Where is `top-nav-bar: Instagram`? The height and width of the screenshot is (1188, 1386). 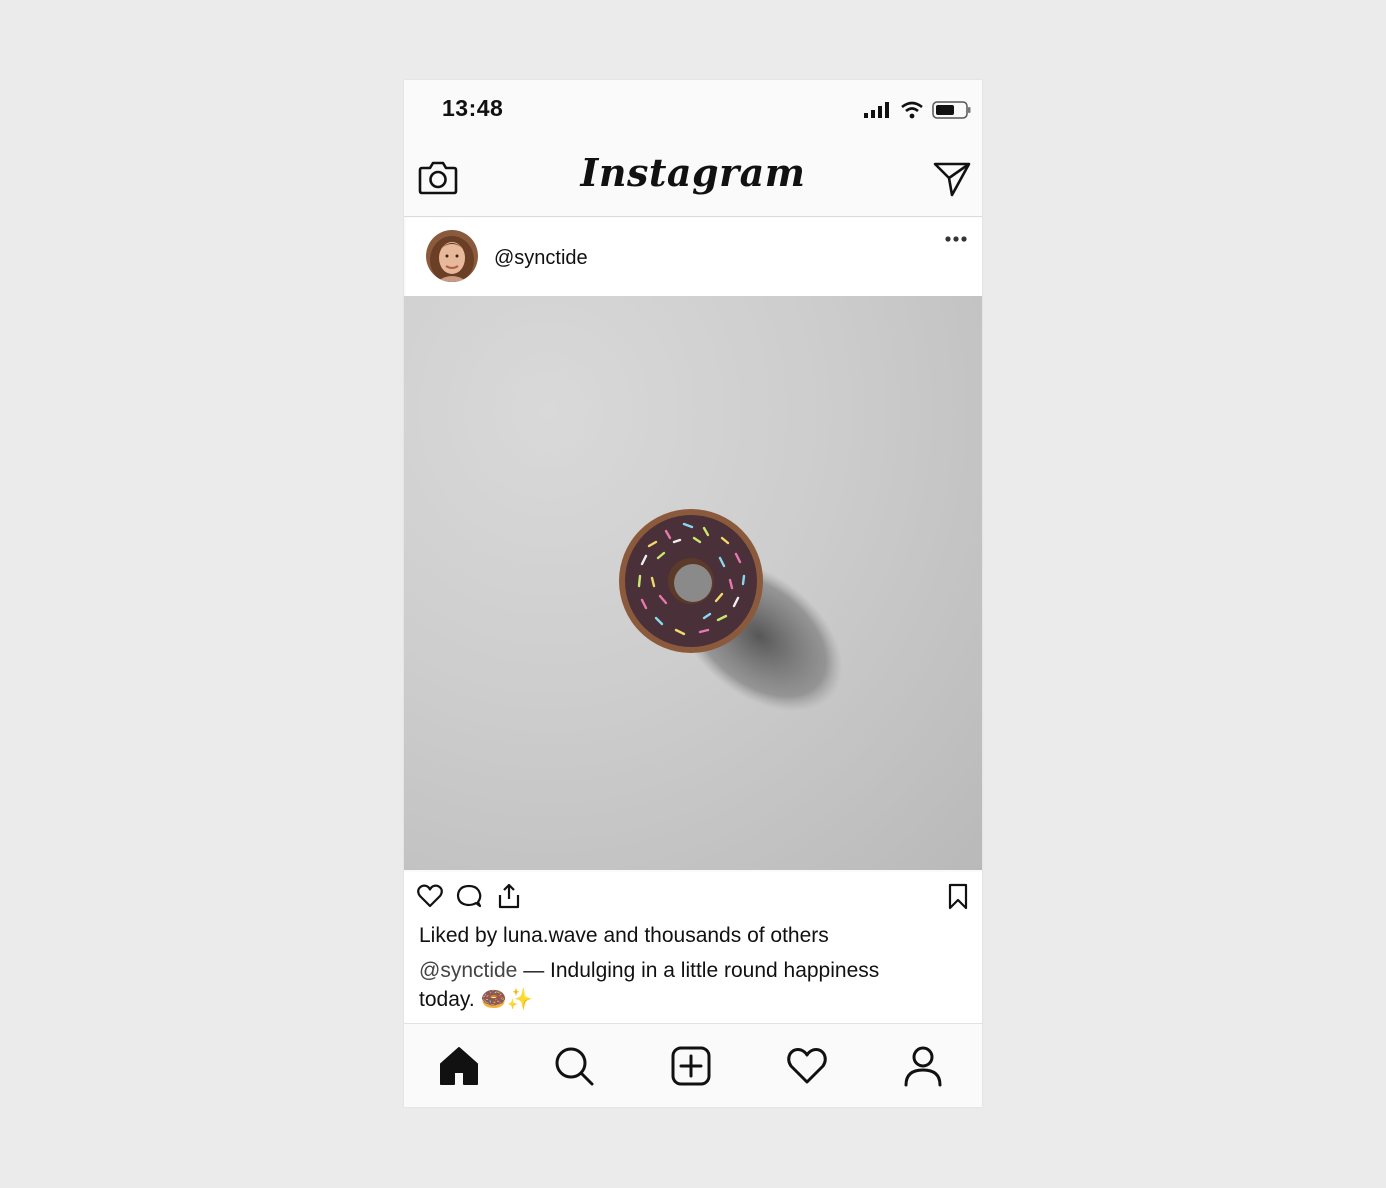
top-nav-bar: Instagram is located at coordinates (693, 179).